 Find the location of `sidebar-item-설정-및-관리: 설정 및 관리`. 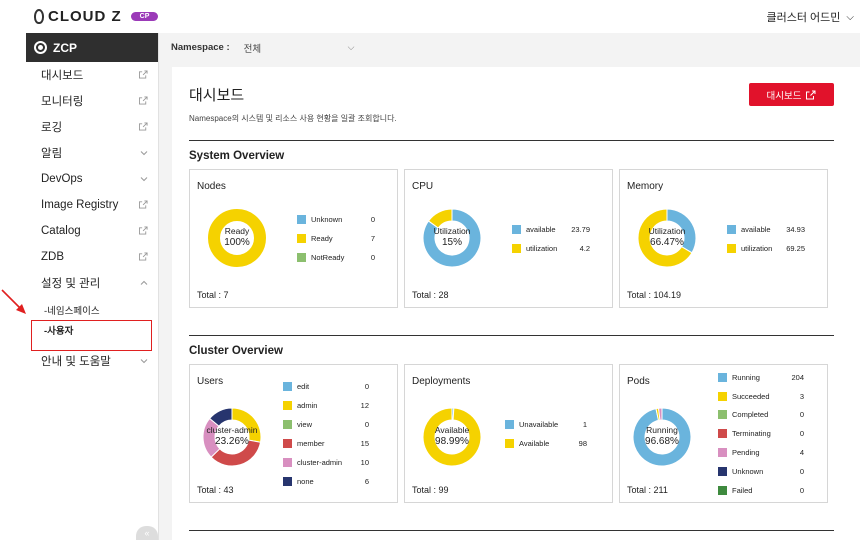

sidebar-item-설정-및-관리: 설정 및 관리 is located at coordinates (92, 283).